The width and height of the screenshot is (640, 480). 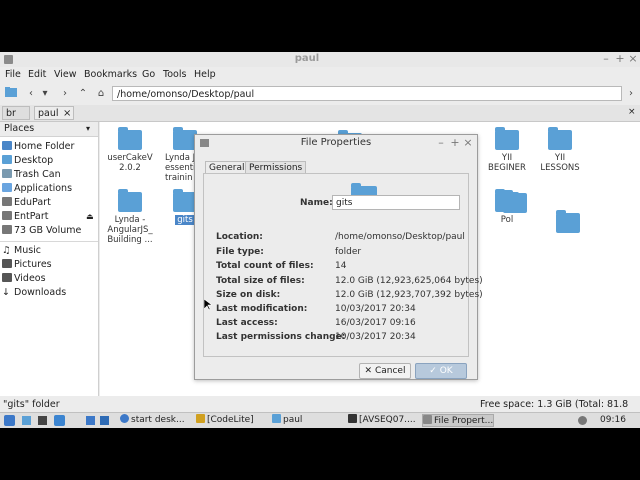 What do you see at coordinates (265, 266) in the screenshot?
I see `prop-label-file-count: Total count of files:` at bounding box center [265, 266].